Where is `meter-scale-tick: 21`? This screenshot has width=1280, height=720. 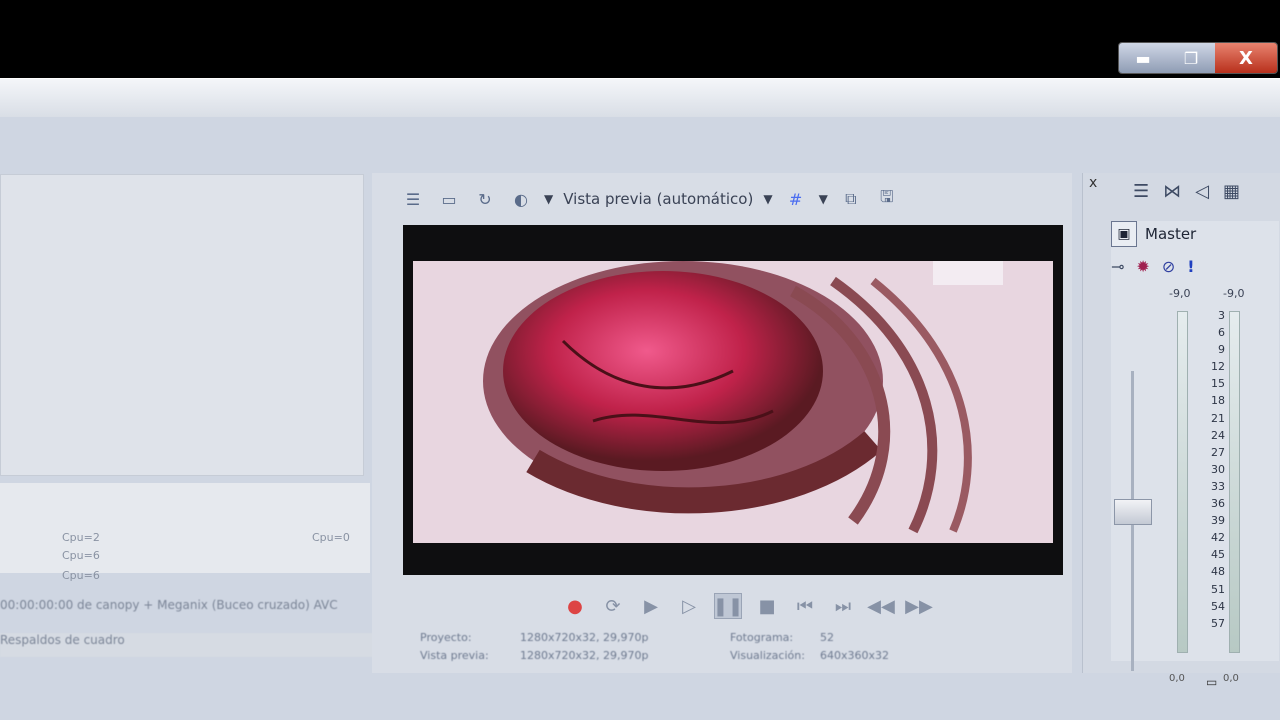 meter-scale-tick: 21 is located at coordinates (1218, 418).